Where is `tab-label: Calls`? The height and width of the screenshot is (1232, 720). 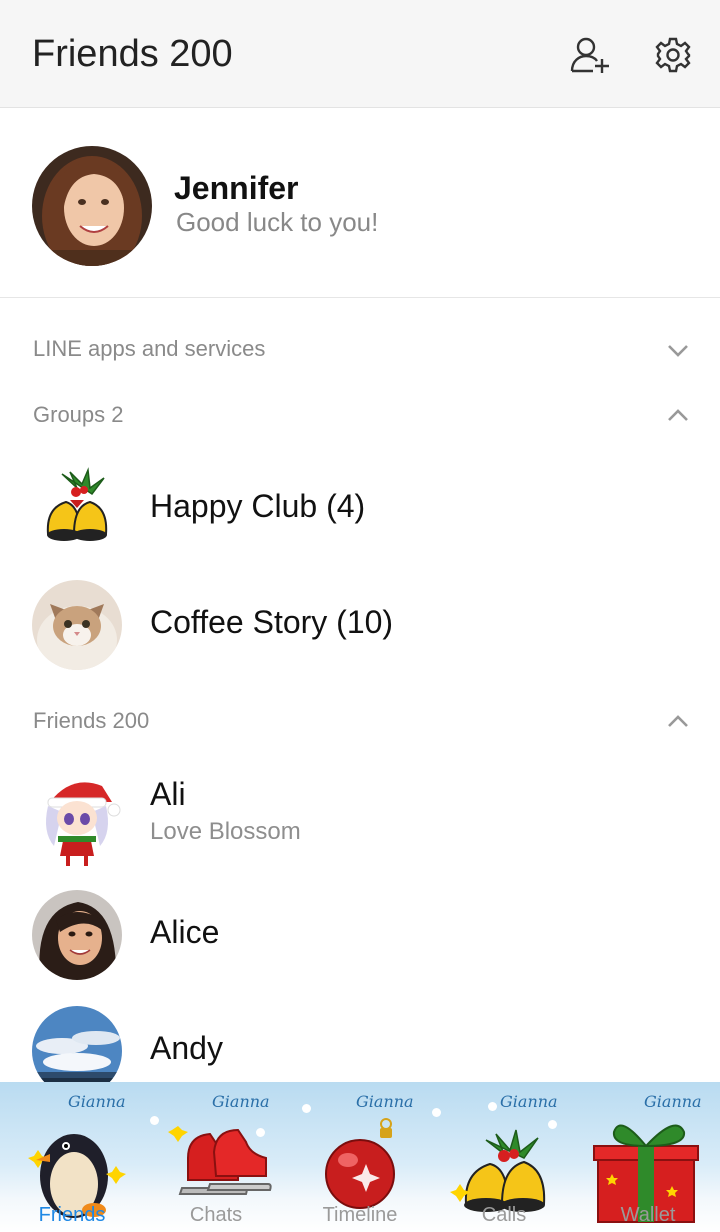
tab-label: Calls is located at coordinates (504, 1215).